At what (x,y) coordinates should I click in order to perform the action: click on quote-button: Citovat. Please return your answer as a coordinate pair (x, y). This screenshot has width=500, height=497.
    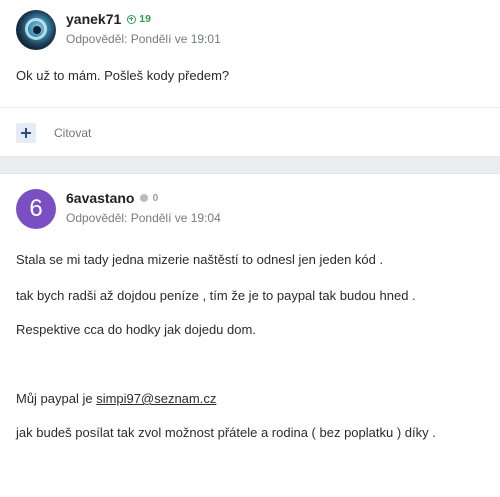
    Looking at the image, I should click on (72, 133).